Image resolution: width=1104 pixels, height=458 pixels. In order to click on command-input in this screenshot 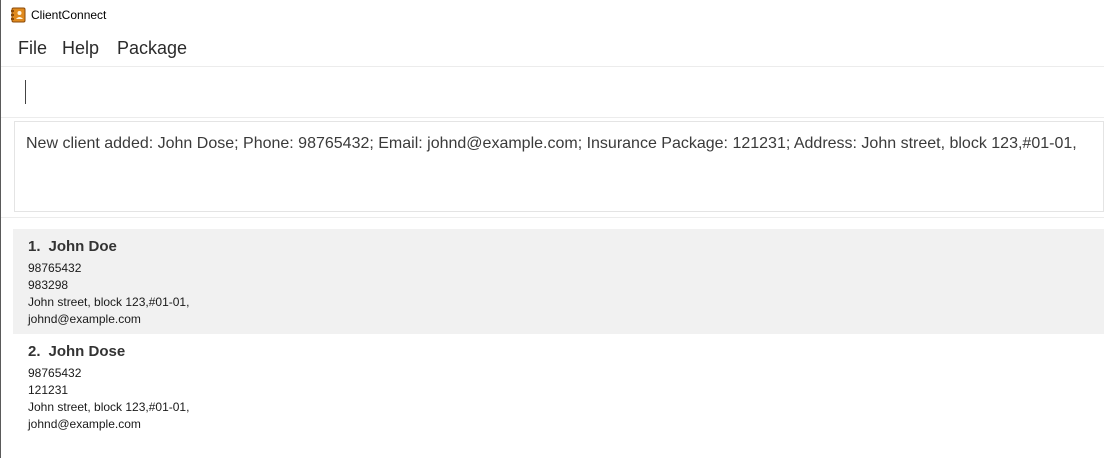, I will do `click(559, 92)`.